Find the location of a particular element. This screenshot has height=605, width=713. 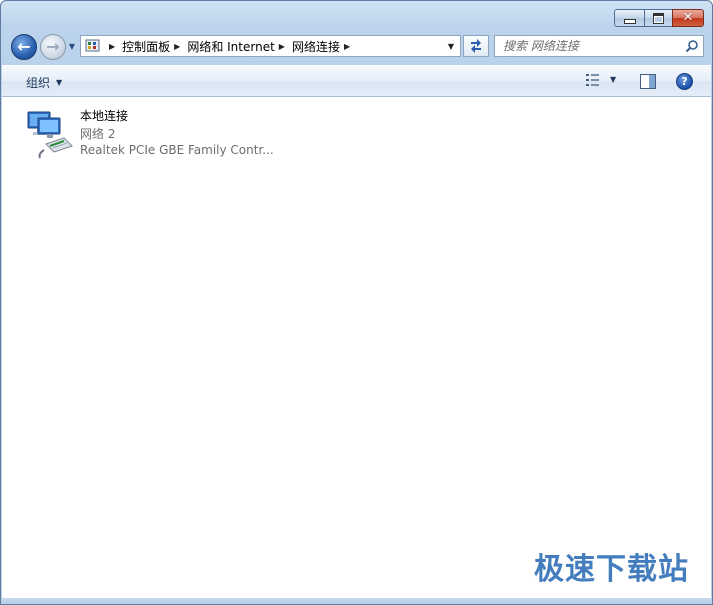

recent-pages-dropdown: ▼ is located at coordinates (72, 46).